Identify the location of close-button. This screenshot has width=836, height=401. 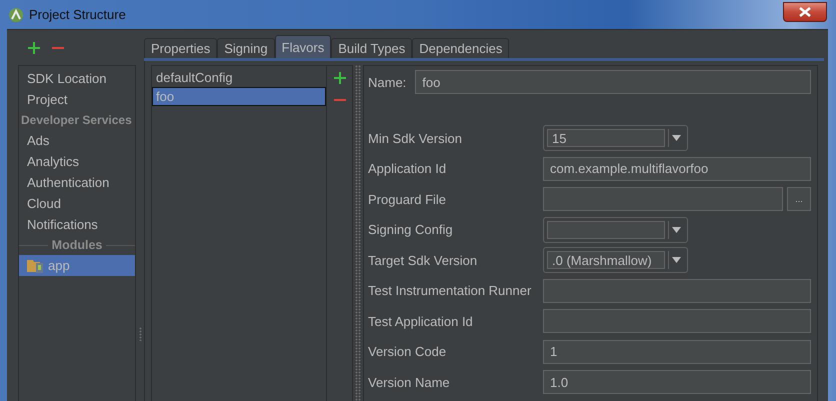
(805, 12).